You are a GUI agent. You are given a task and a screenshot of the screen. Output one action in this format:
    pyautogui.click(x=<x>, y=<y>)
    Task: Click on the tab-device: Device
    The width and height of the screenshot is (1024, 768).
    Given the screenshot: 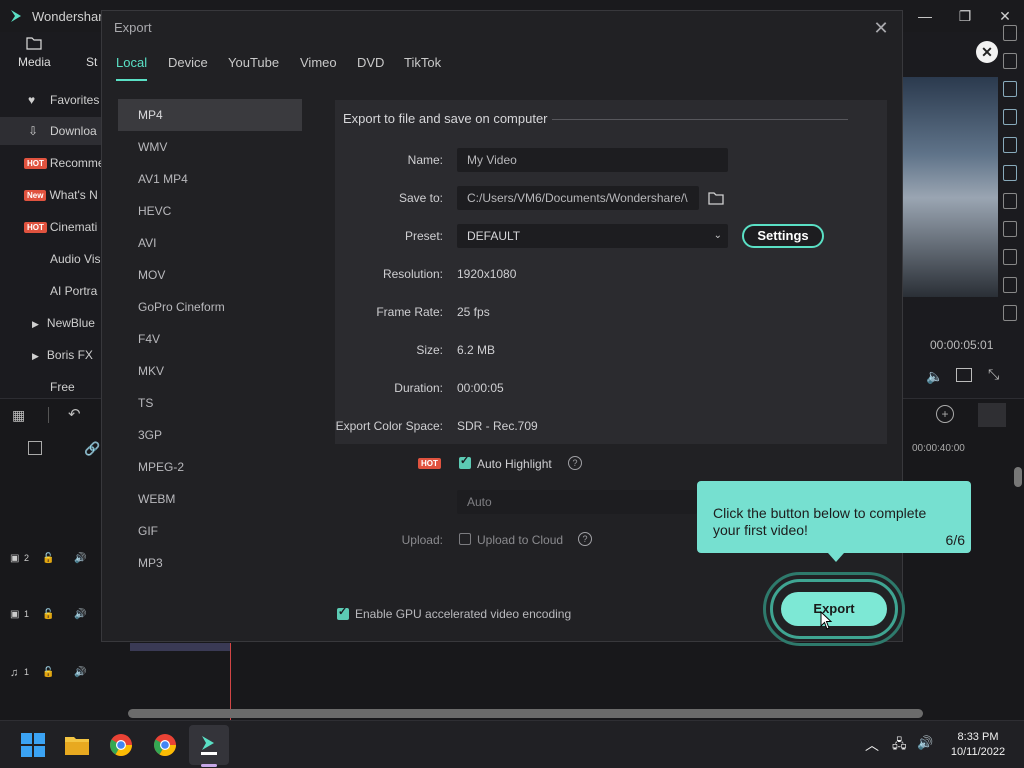 What is the action you would take?
    pyautogui.click(x=188, y=68)
    